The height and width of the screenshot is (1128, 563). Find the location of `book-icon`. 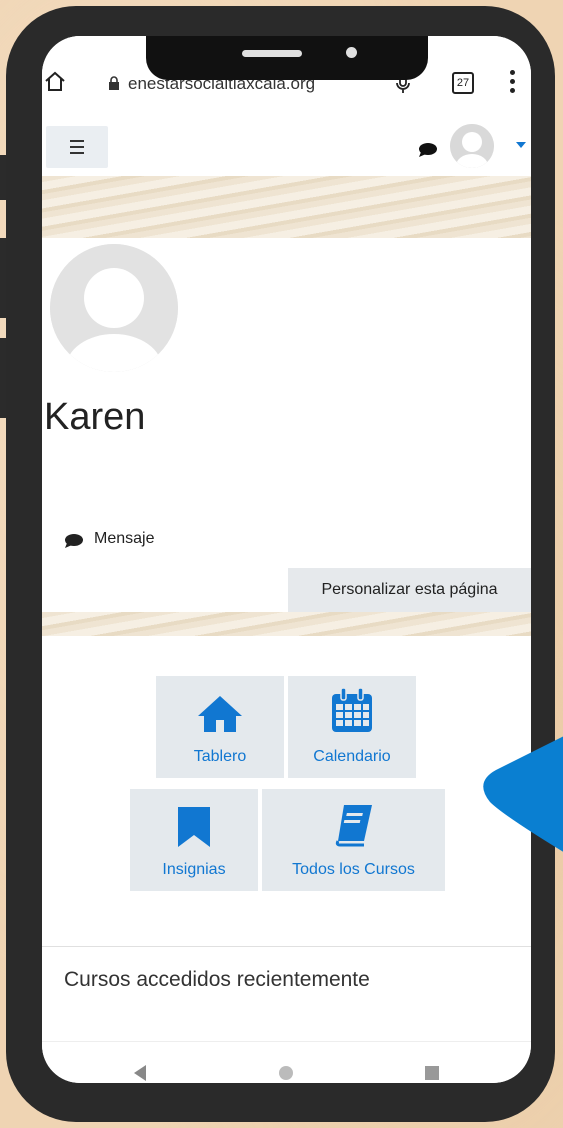

book-icon is located at coordinates (353, 826).